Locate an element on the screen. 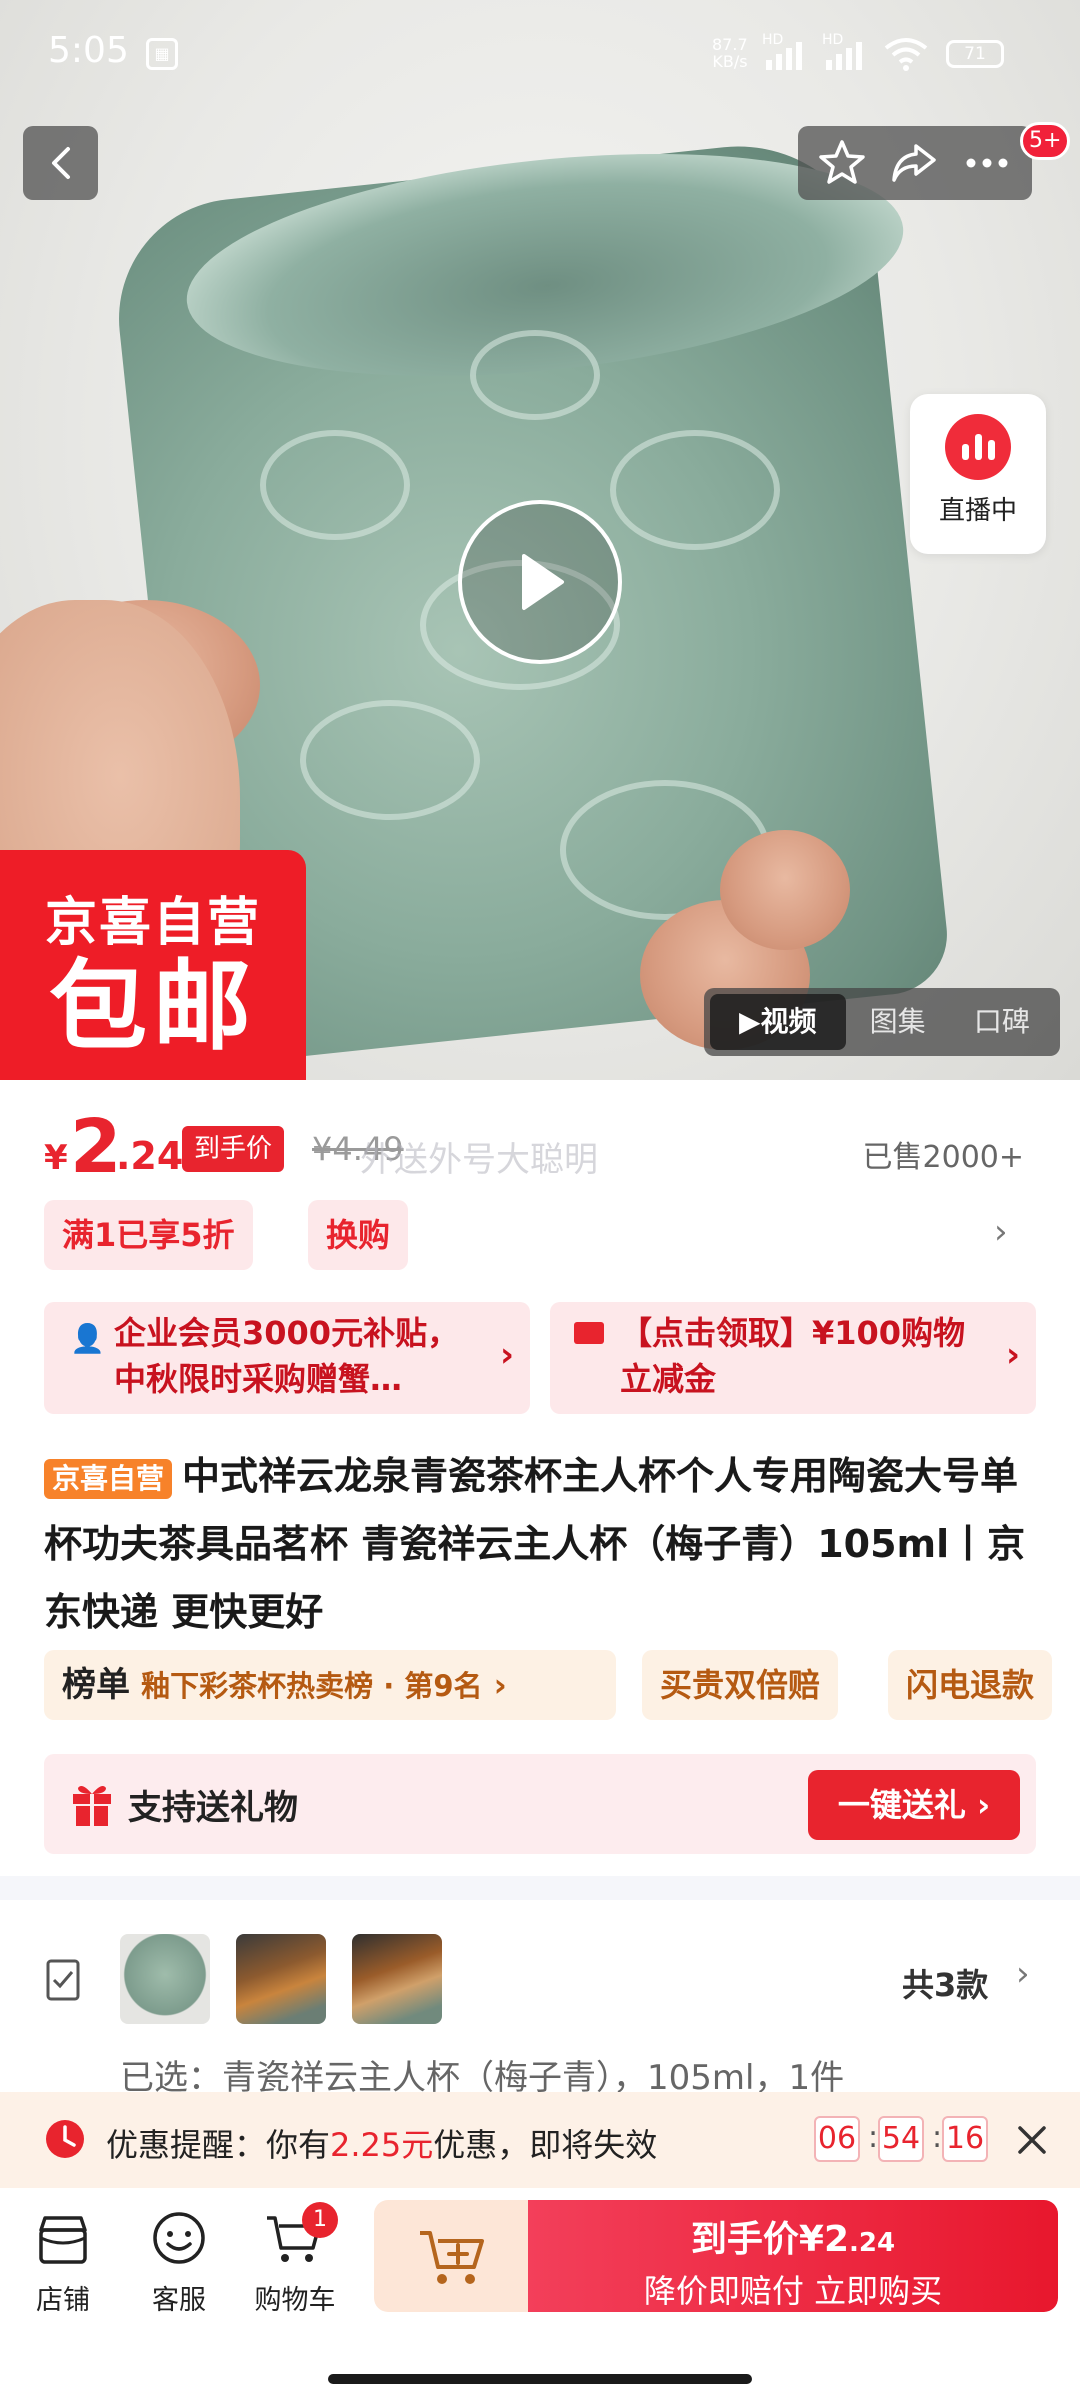 Image resolution: width=1080 pixels, height=2400 pixels. sold-count: 已售2000+ is located at coordinates (943, 1157).